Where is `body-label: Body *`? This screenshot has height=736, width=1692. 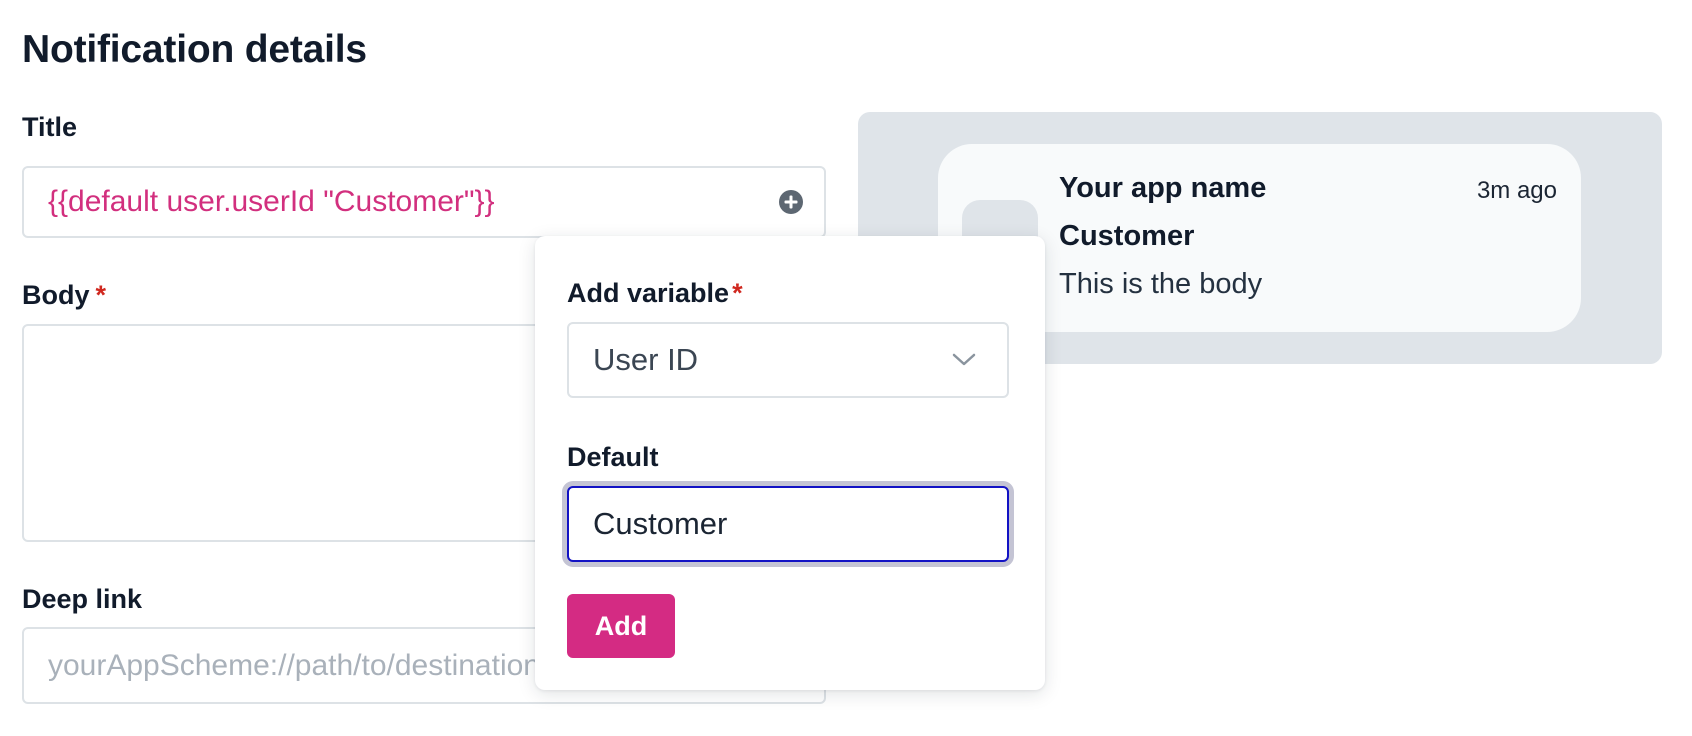 body-label: Body * is located at coordinates (64, 295).